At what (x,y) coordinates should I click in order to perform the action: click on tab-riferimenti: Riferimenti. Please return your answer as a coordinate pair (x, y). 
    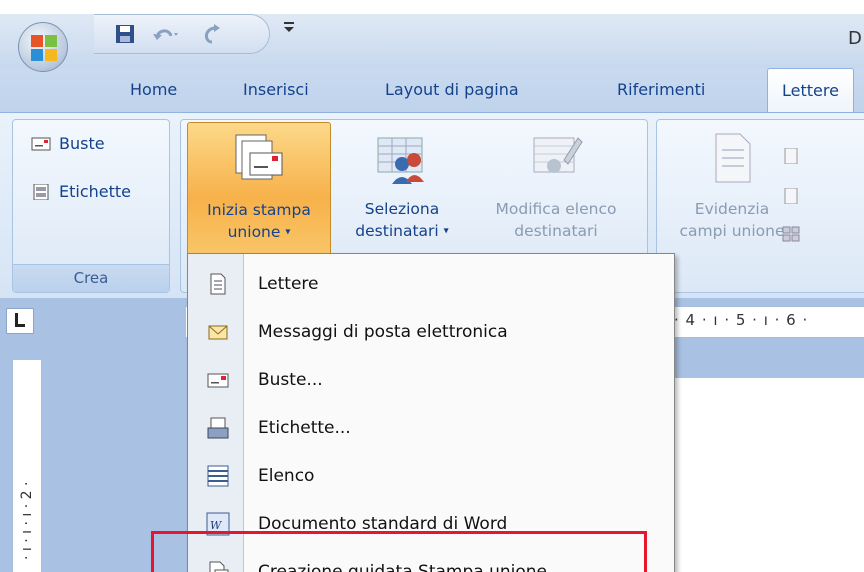
    Looking at the image, I should click on (661, 89).